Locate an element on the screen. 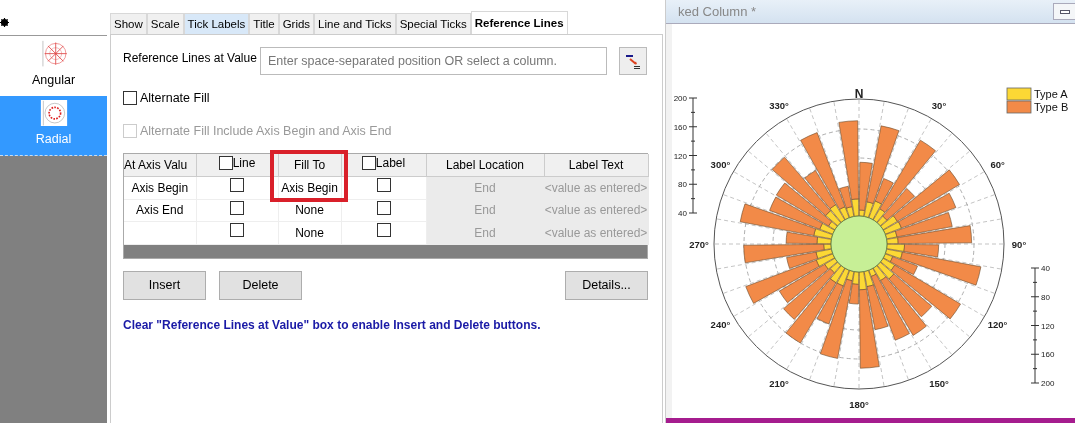 The width and height of the screenshot is (1075, 423). tab: Grids is located at coordinates (296, 23).